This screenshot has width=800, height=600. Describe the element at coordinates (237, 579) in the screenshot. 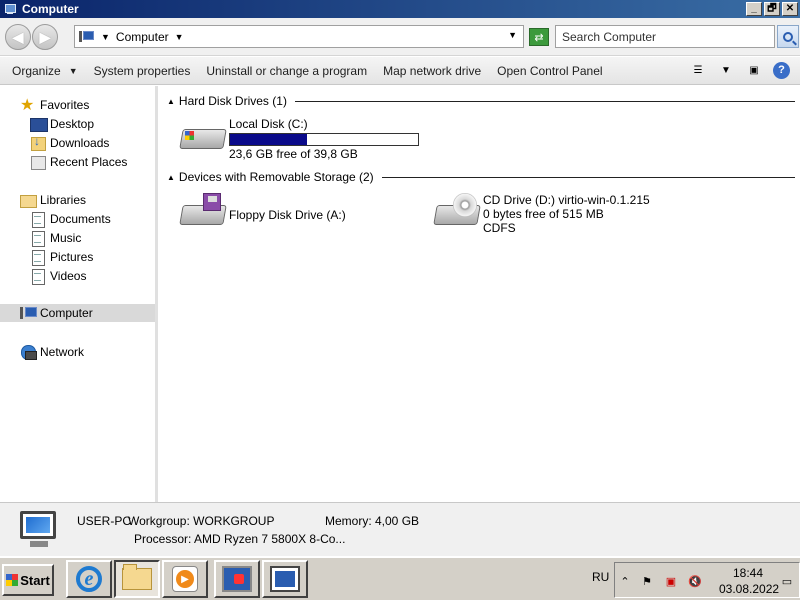

I see `taskbar-remote-desktop` at that location.